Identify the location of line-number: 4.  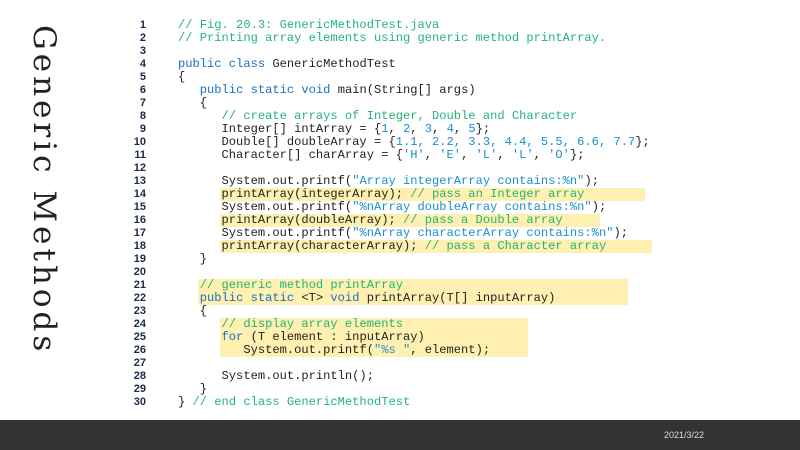
(142, 64).